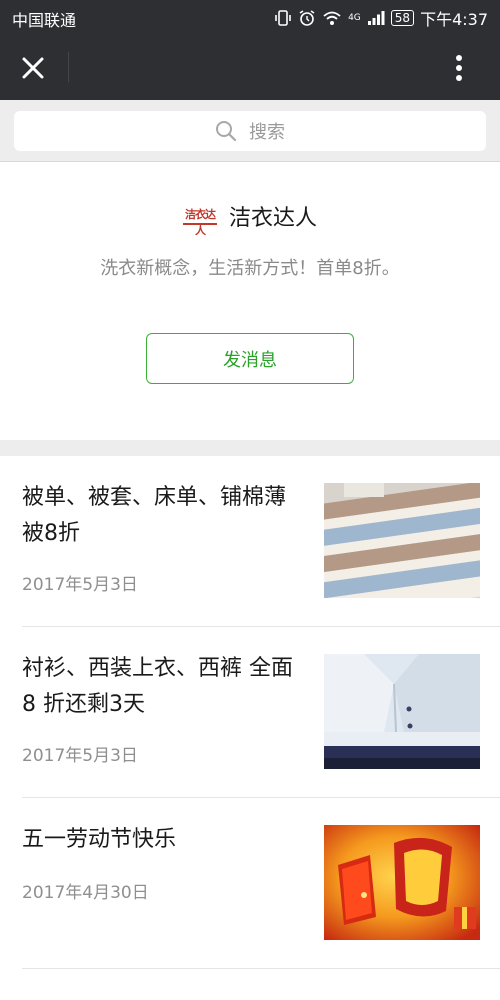 The image size is (500, 1000). What do you see at coordinates (199, 222) in the screenshot?
I see `account-logo: 洁衣达人` at bounding box center [199, 222].